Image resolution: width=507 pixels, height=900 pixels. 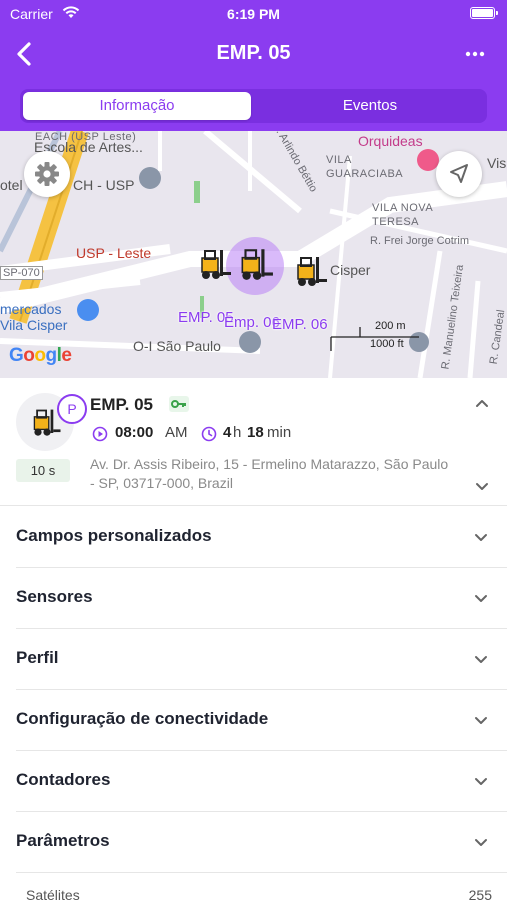 What do you see at coordinates (134, 432) in the screenshot?
I see `start-time: 08:00` at bounding box center [134, 432].